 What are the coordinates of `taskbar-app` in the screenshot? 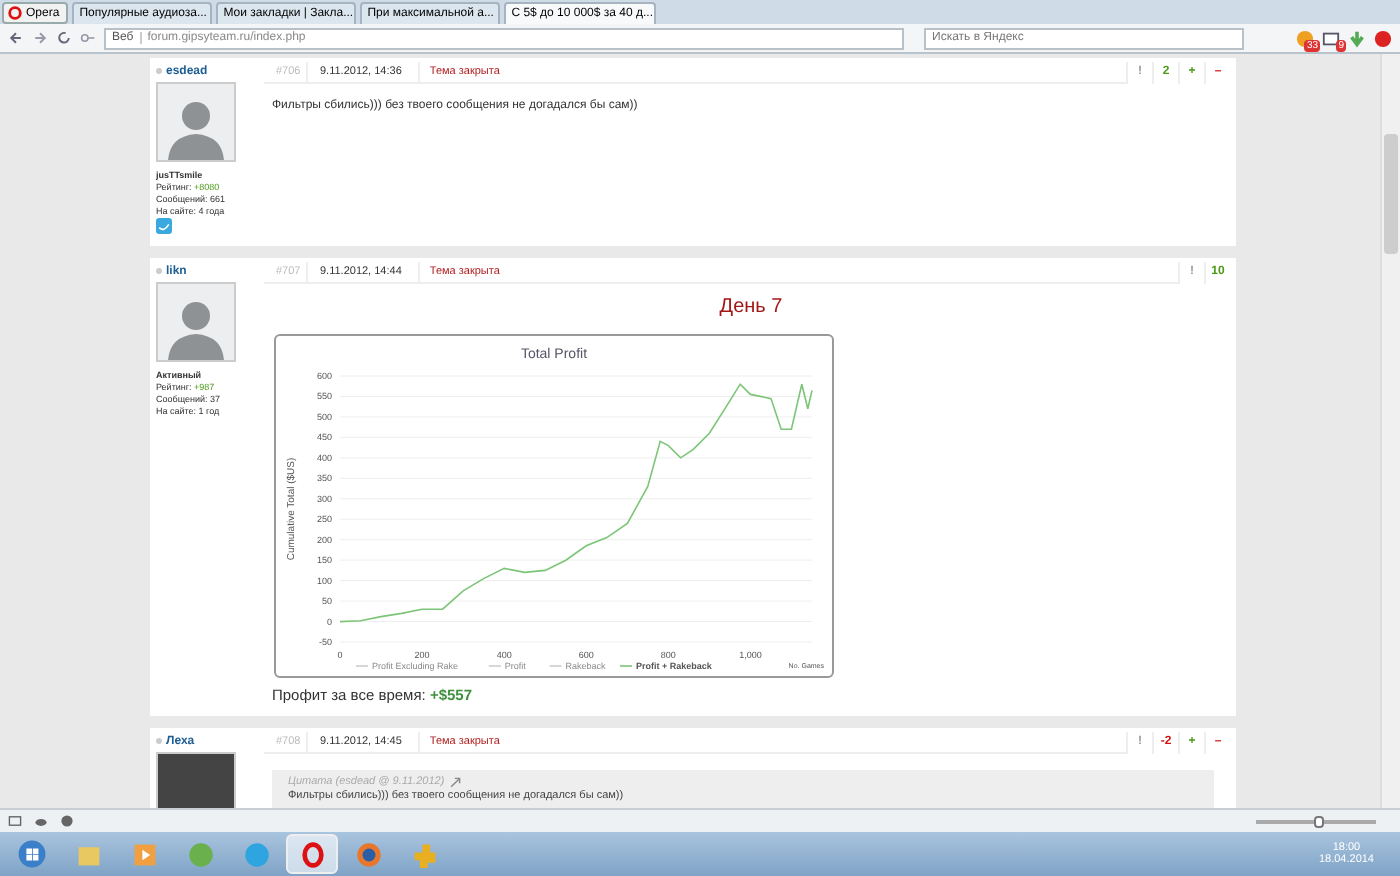 It's located at (312, 854).